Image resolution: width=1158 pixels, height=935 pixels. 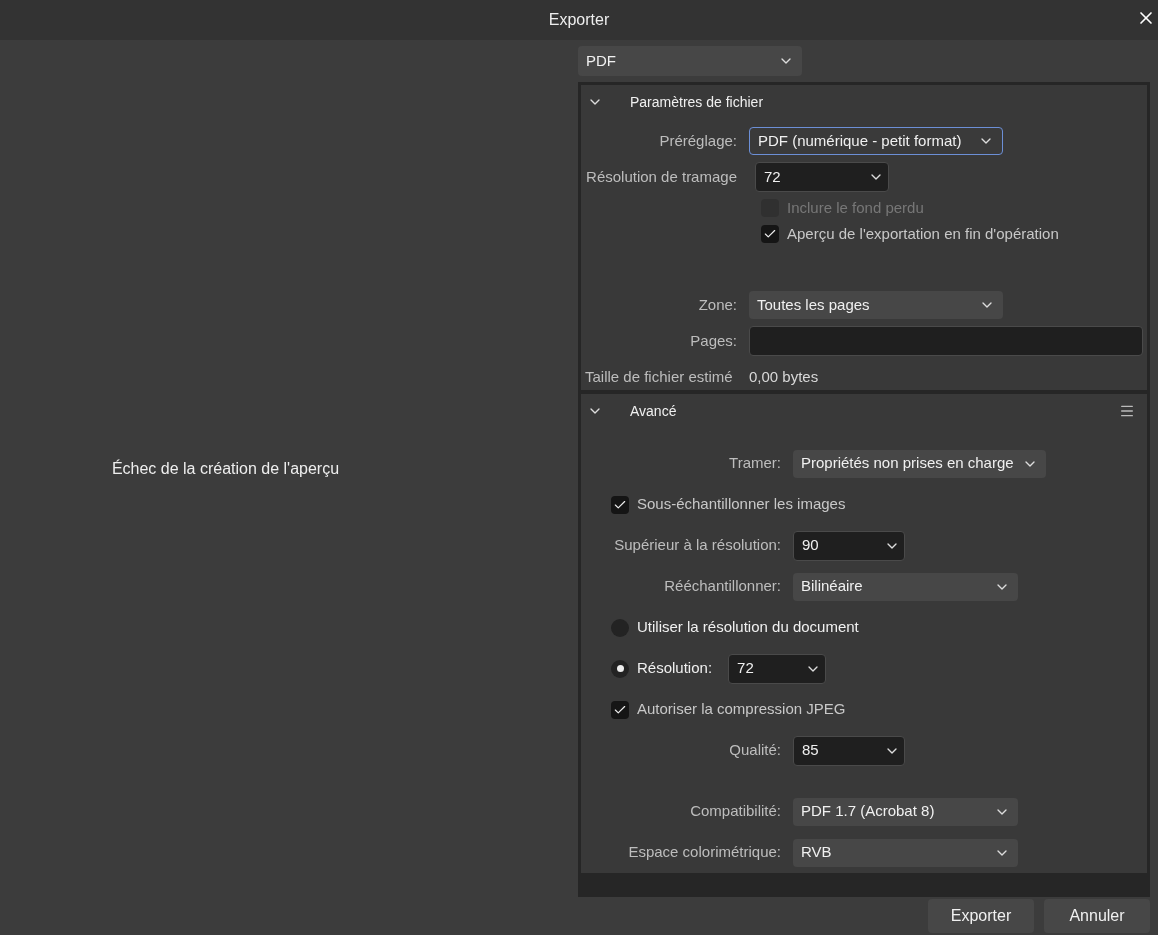 I want to click on file-size-value: 0,00 bytes, so click(x=784, y=376).